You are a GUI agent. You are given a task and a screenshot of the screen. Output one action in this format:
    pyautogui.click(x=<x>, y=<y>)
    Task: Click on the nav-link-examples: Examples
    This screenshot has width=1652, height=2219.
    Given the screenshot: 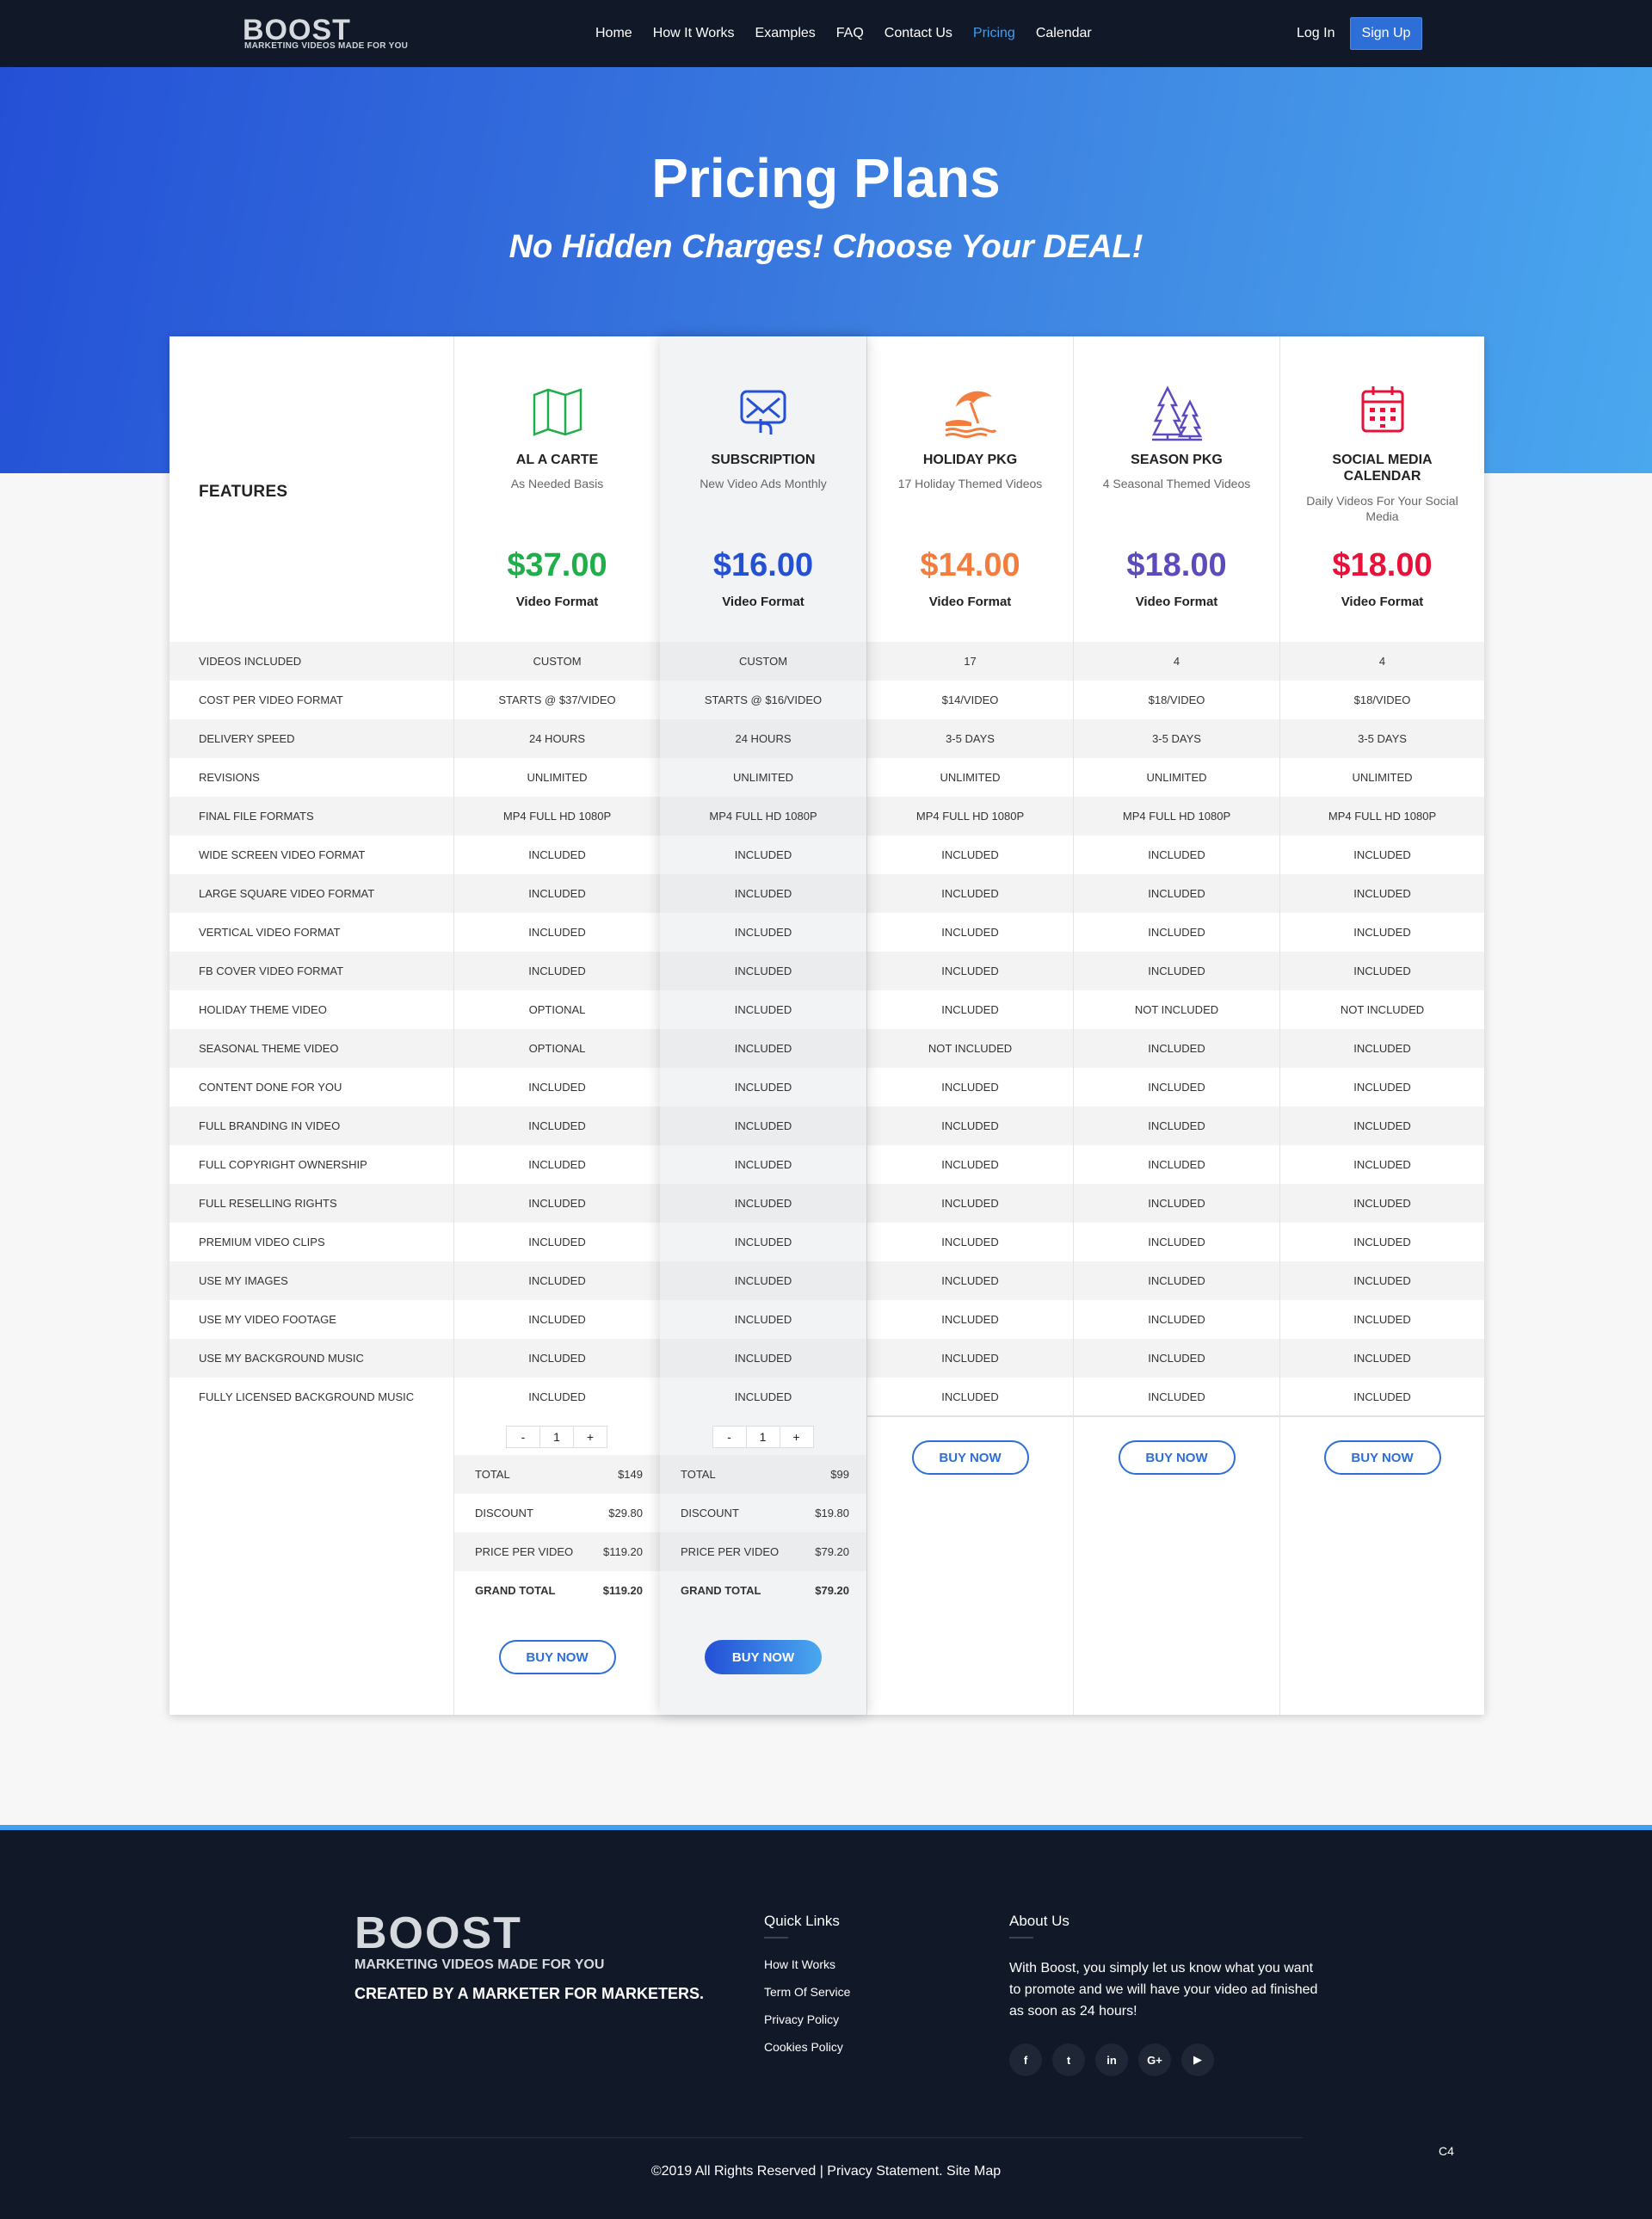 What is the action you would take?
    pyautogui.click(x=785, y=33)
    